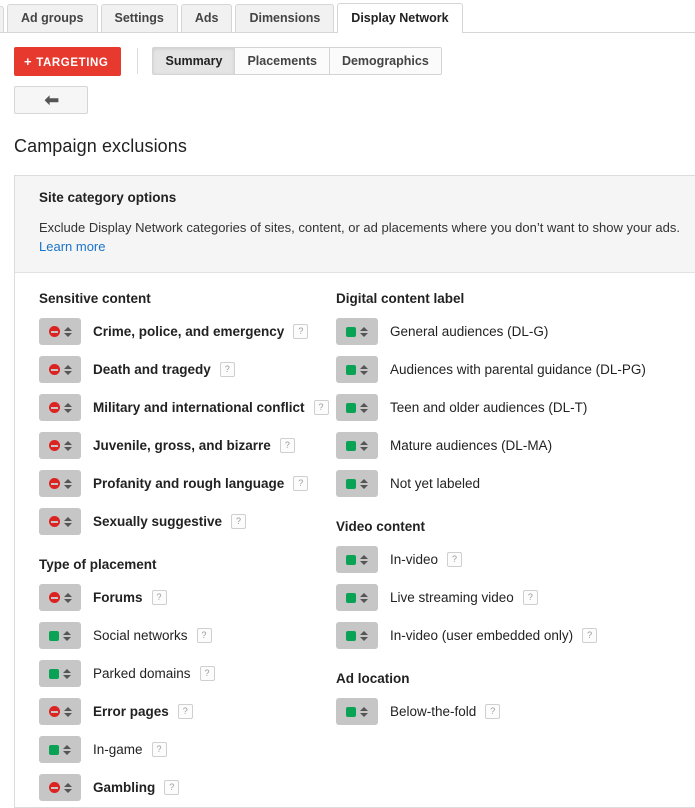 This screenshot has width=695, height=808. Describe the element at coordinates (515, 560) in the screenshot. I see `option-row: In-video?` at that location.